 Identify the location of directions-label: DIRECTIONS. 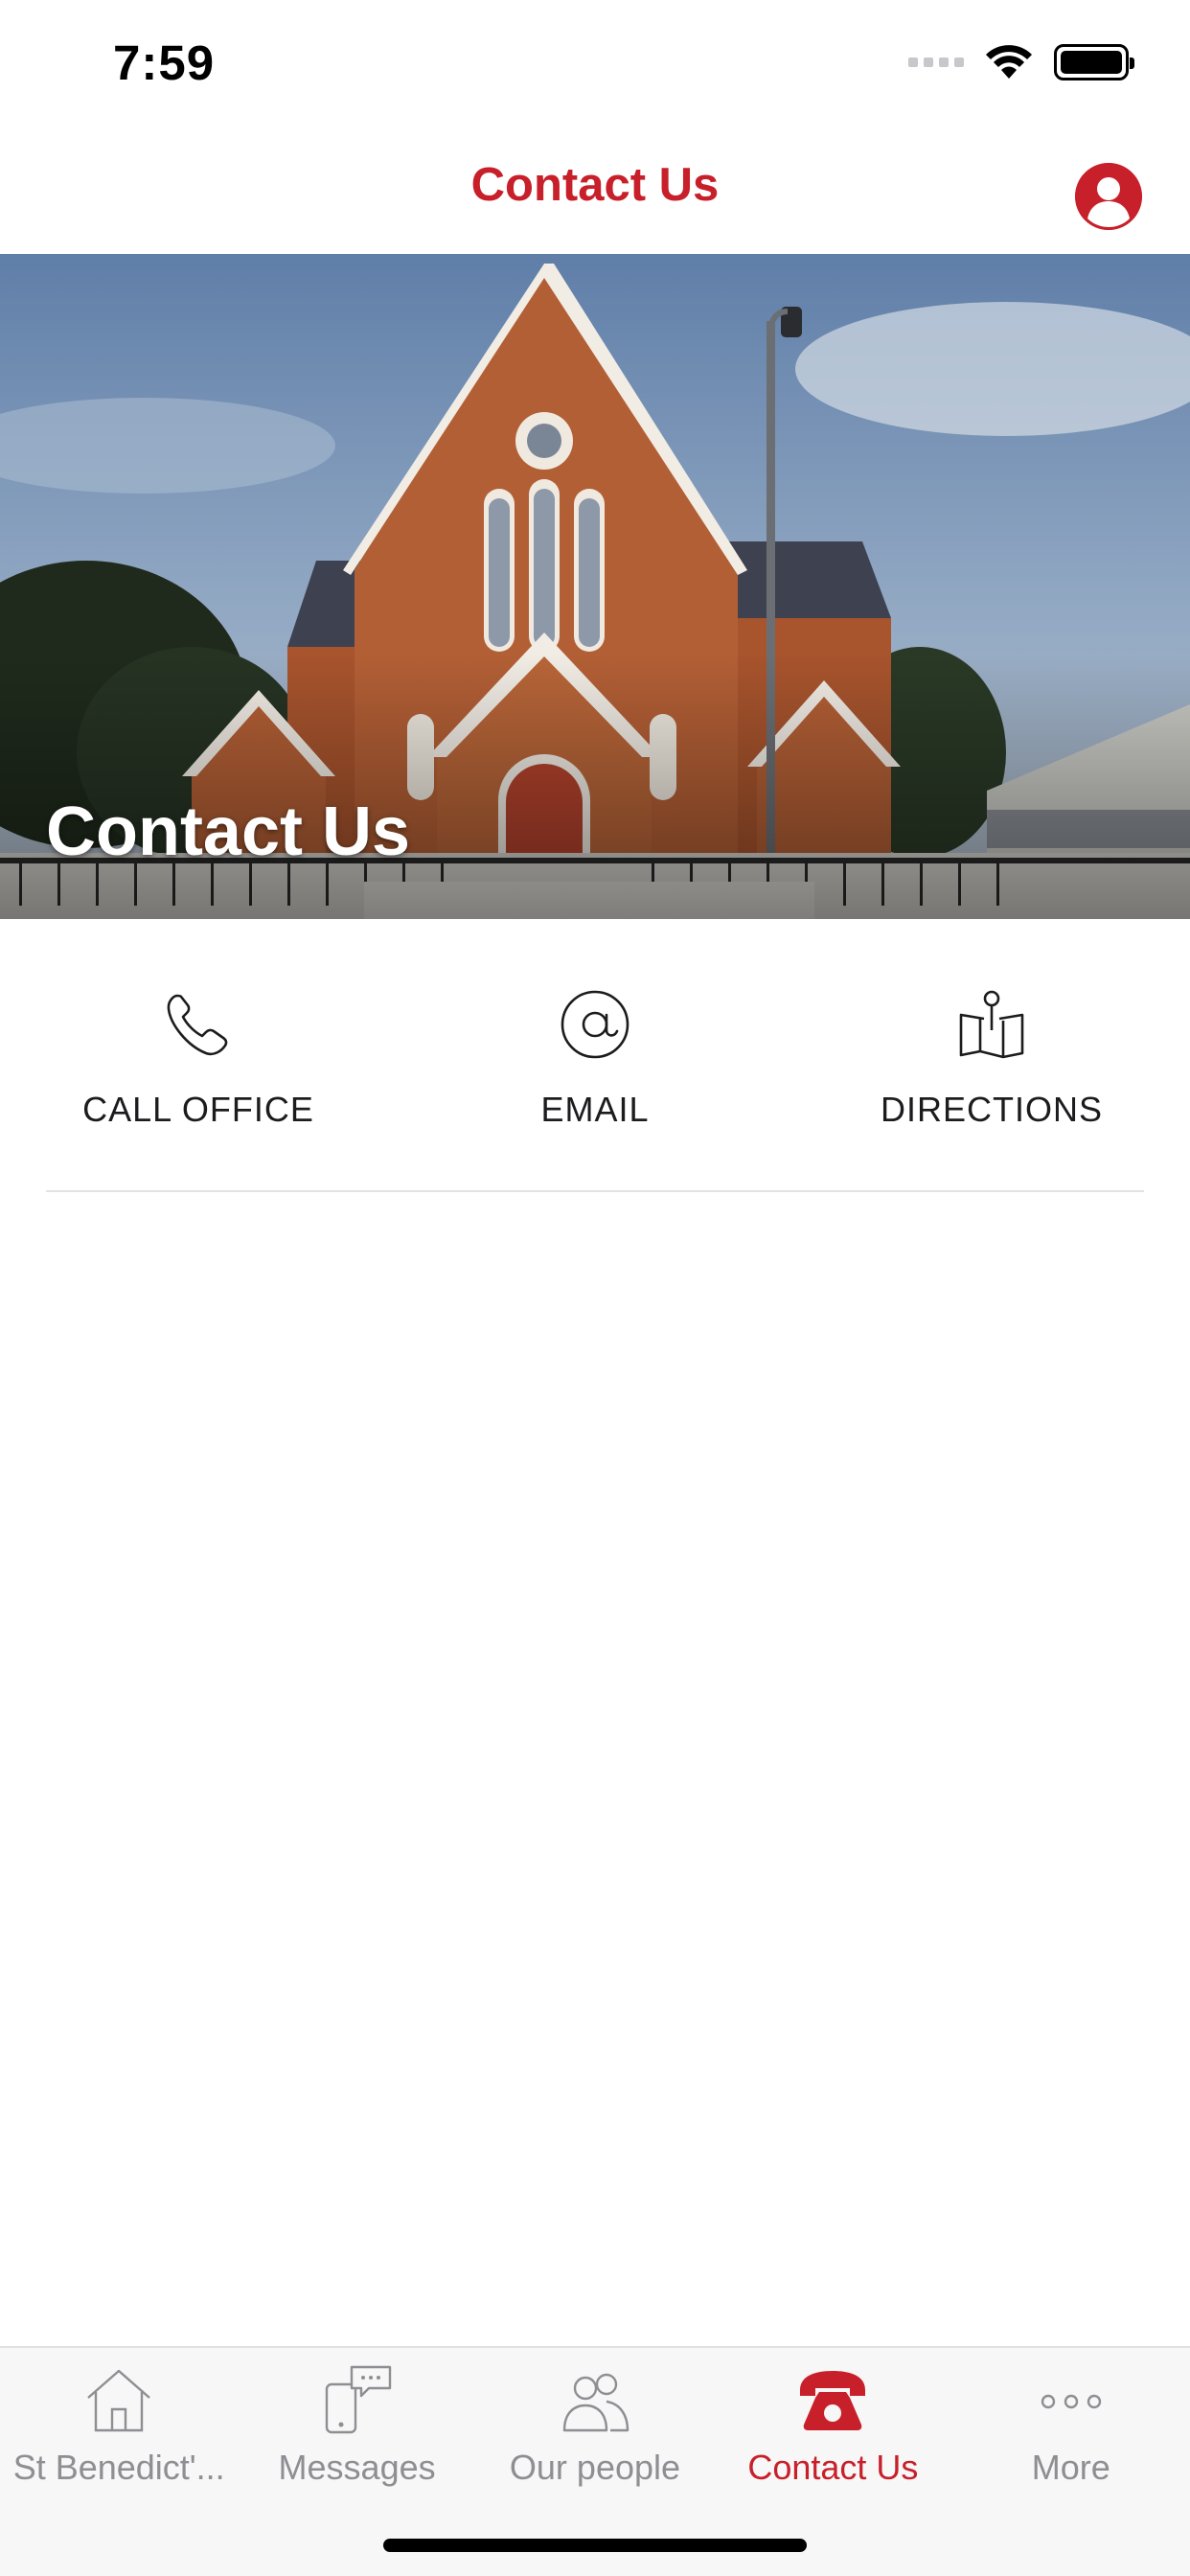
(991, 1109).